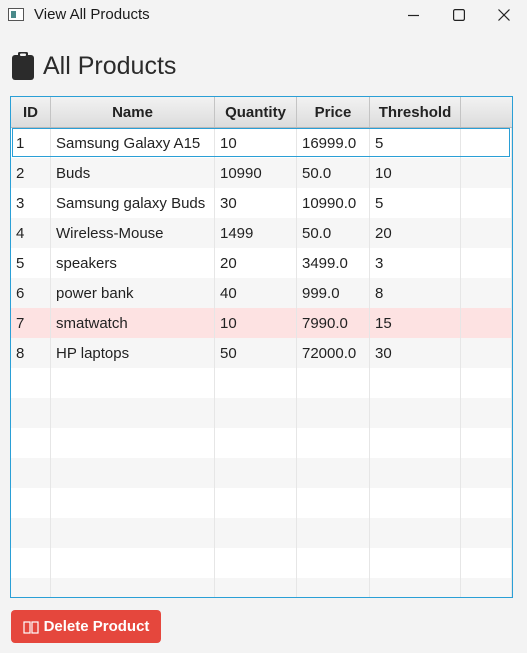  I want to click on table-row: 5 speakers 20 3499.0 3, so click(261, 263).